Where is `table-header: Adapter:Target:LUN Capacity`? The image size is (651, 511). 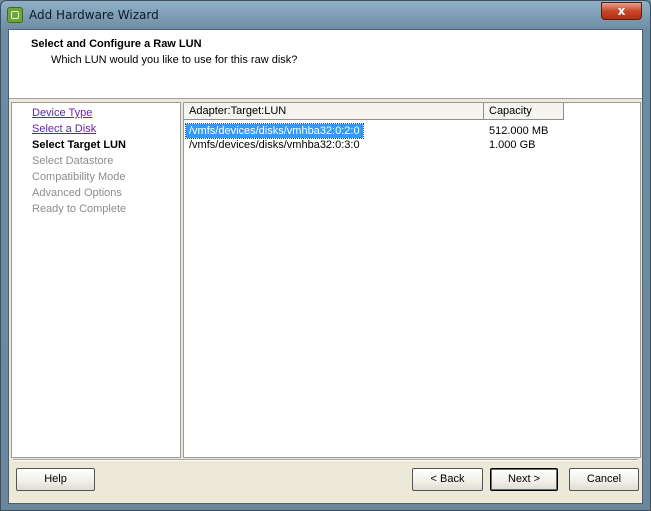
table-header: Adapter:Target:LUN Capacity is located at coordinates (412, 111).